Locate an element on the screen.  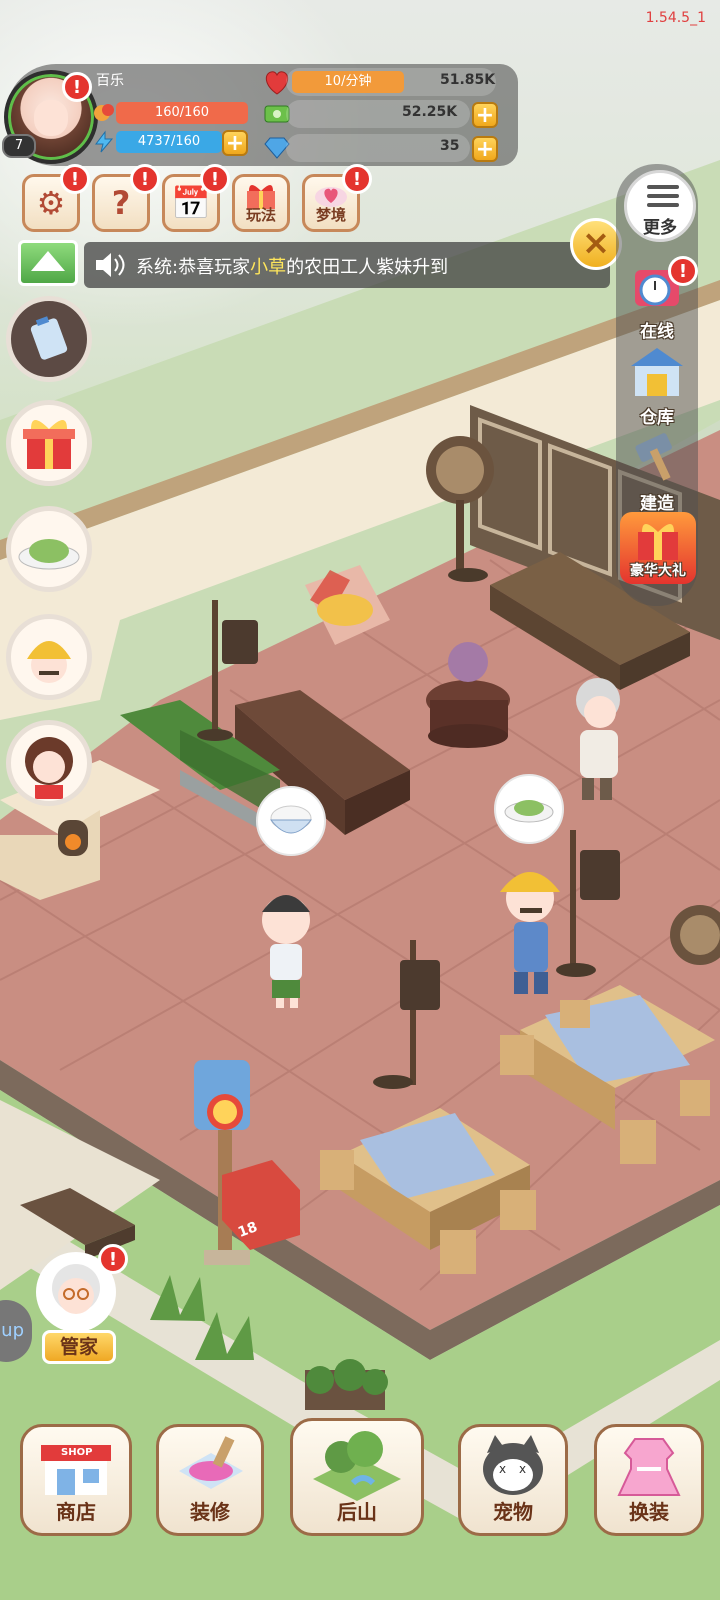
build-button: 建造 is located at coordinates (657, 471).